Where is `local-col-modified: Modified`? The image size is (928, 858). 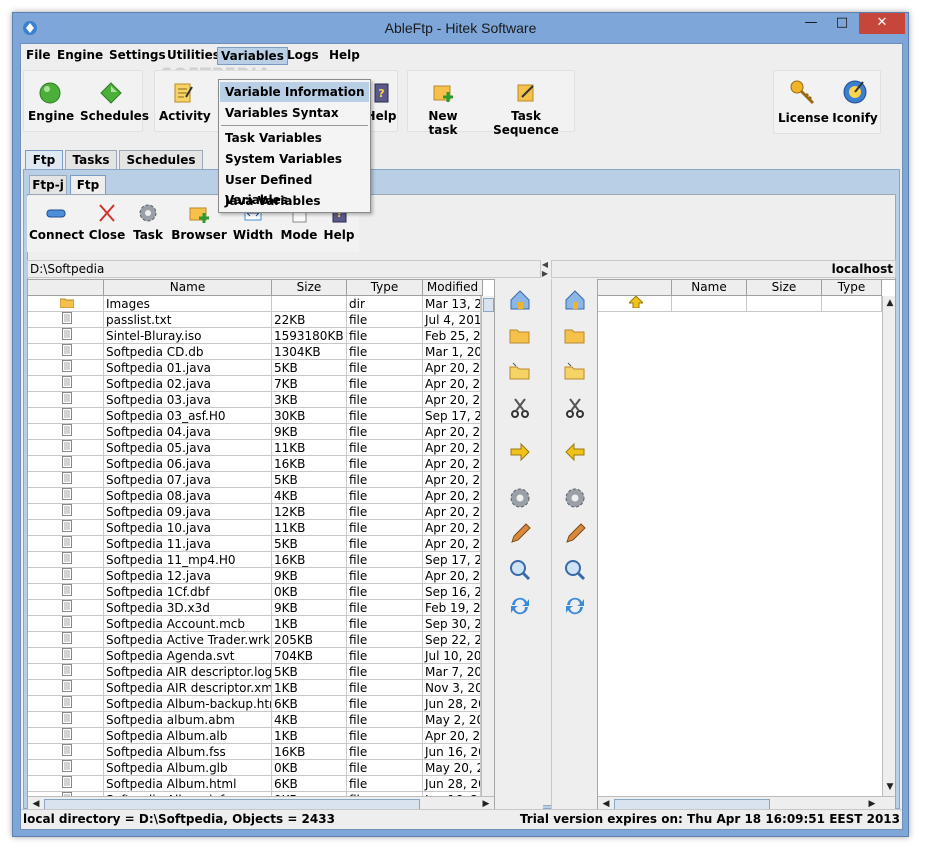 local-col-modified: Modified is located at coordinates (453, 288).